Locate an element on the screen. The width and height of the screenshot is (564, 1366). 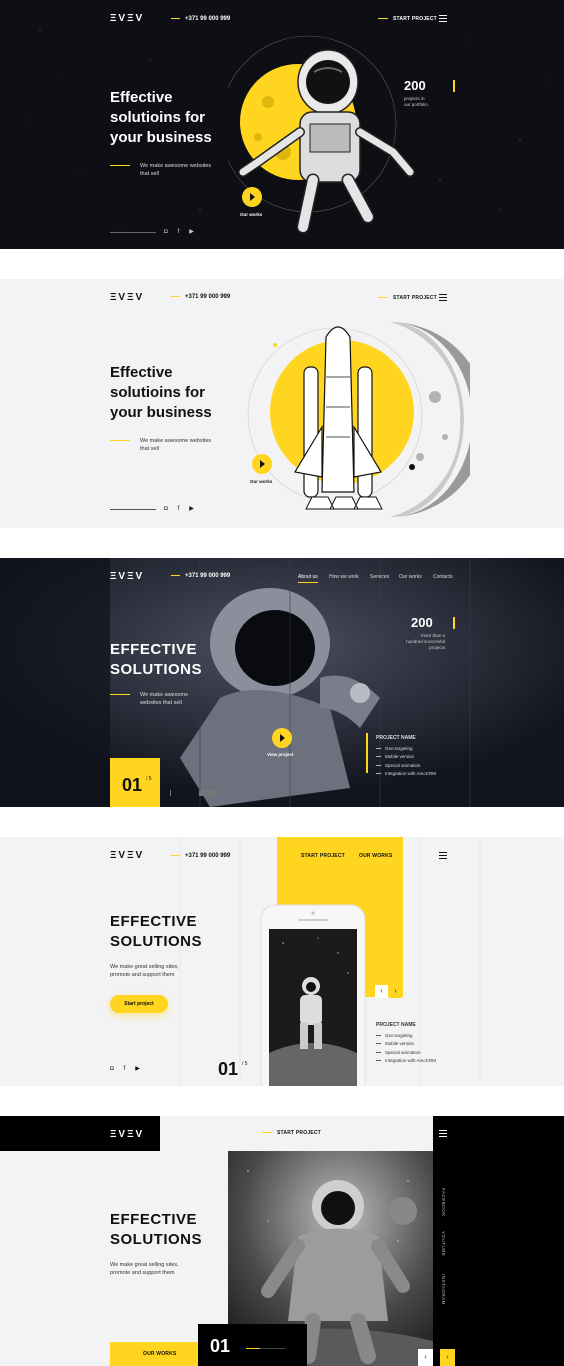
nav-contacts: Contacts is located at coordinates (443, 577).